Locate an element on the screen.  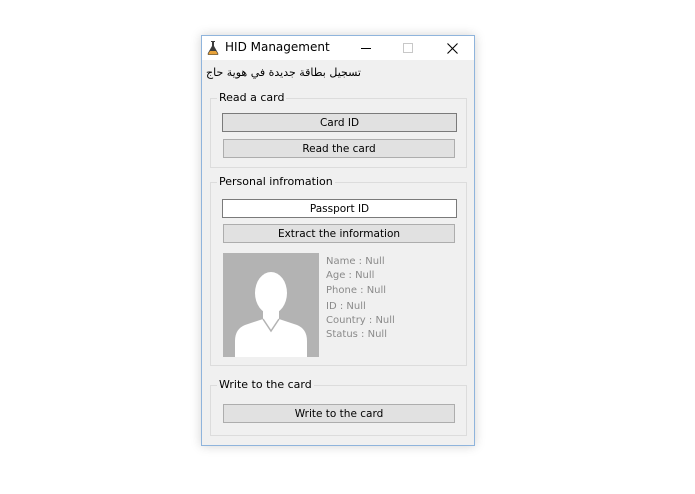
write-card-button: Write to the card is located at coordinates (339, 413).